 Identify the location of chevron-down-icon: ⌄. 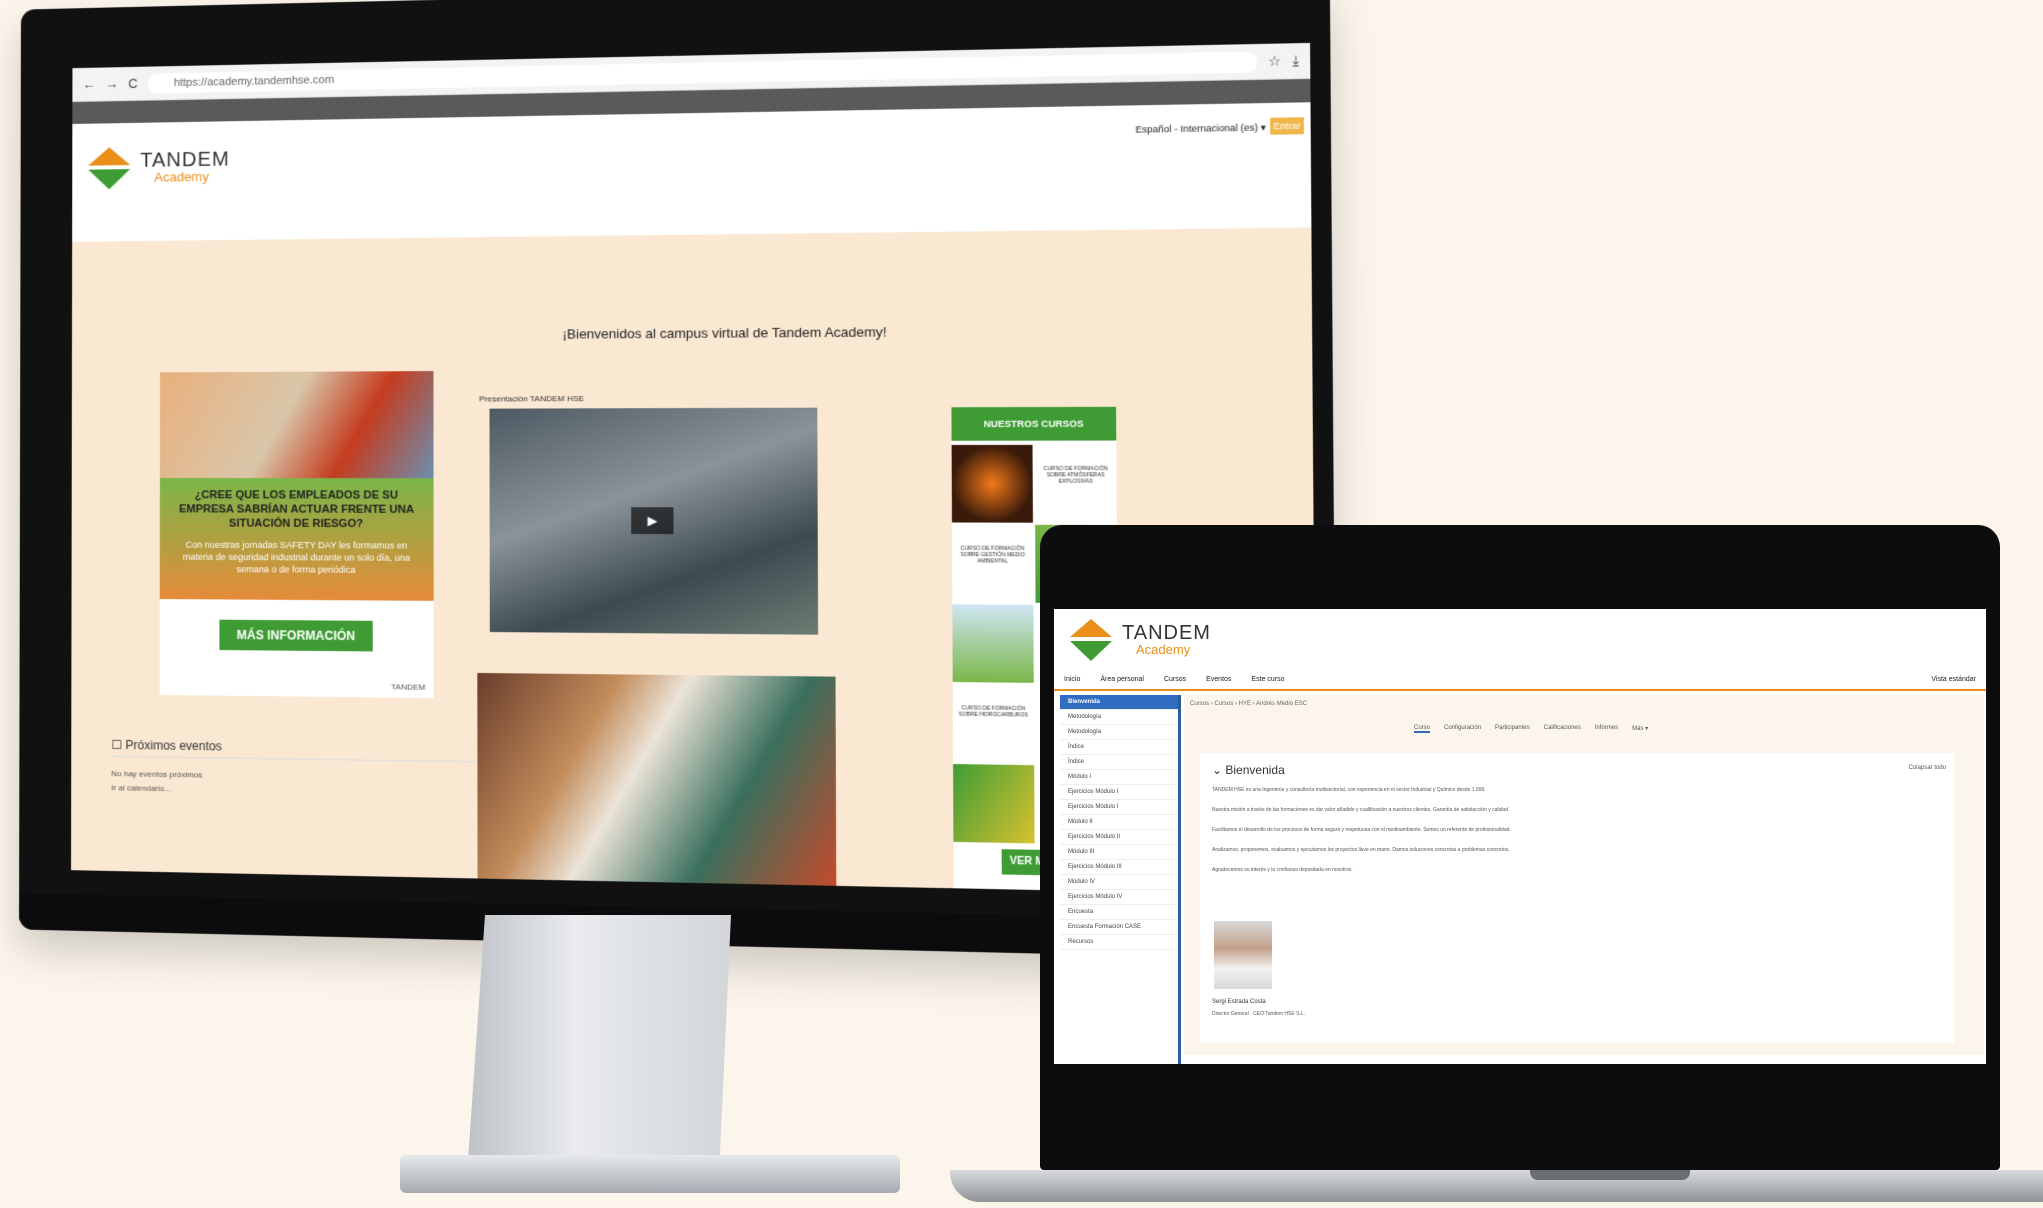
(1218, 770).